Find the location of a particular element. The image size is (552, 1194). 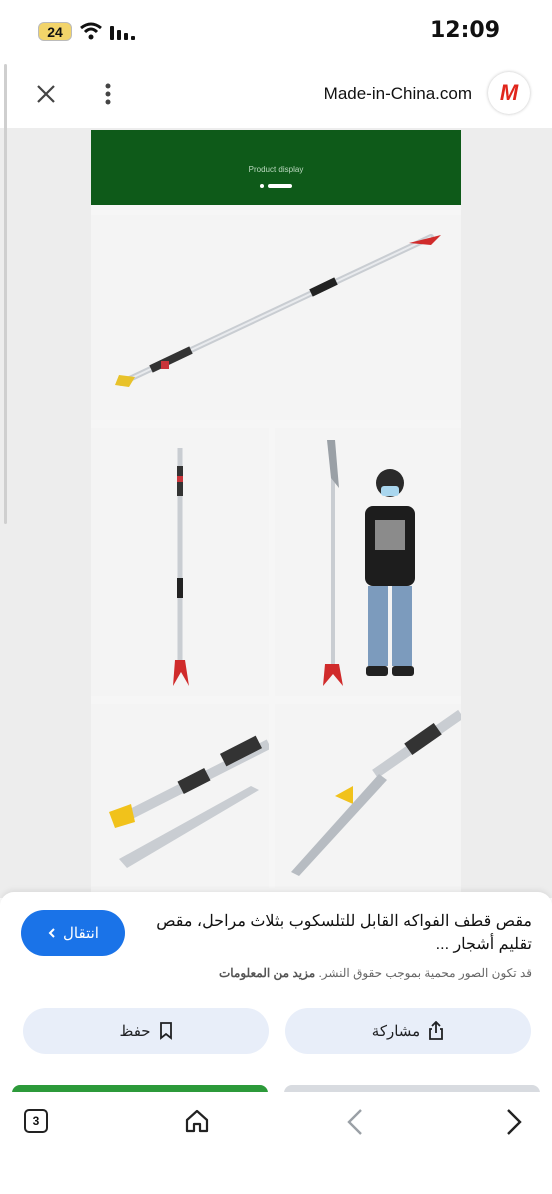

site-logo: M is located at coordinates (509, 93).